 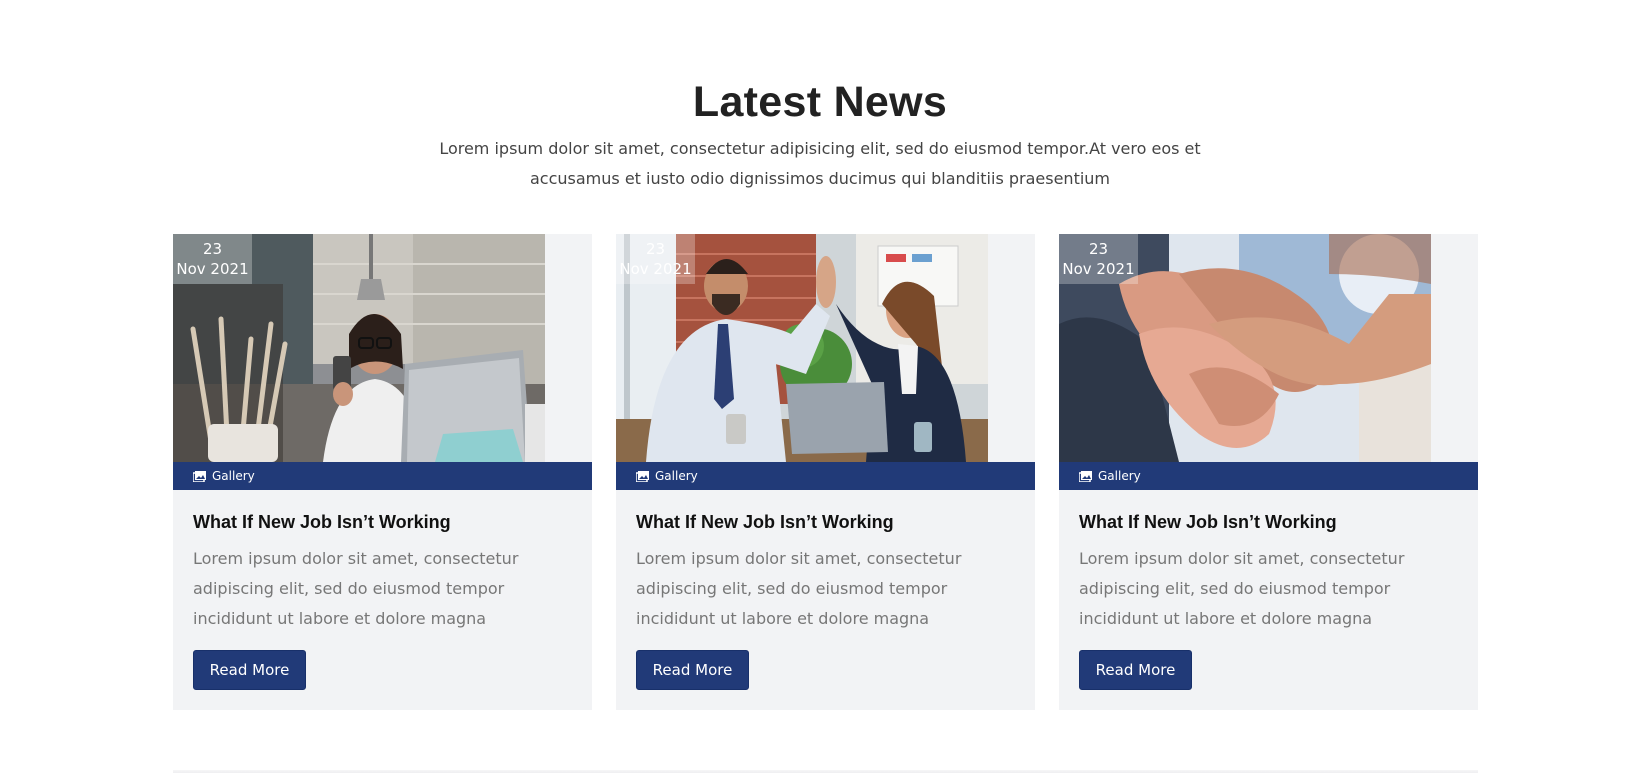 What do you see at coordinates (802, 348) in the screenshot?
I see `news-image-high-five: 23 Nov 2021` at bounding box center [802, 348].